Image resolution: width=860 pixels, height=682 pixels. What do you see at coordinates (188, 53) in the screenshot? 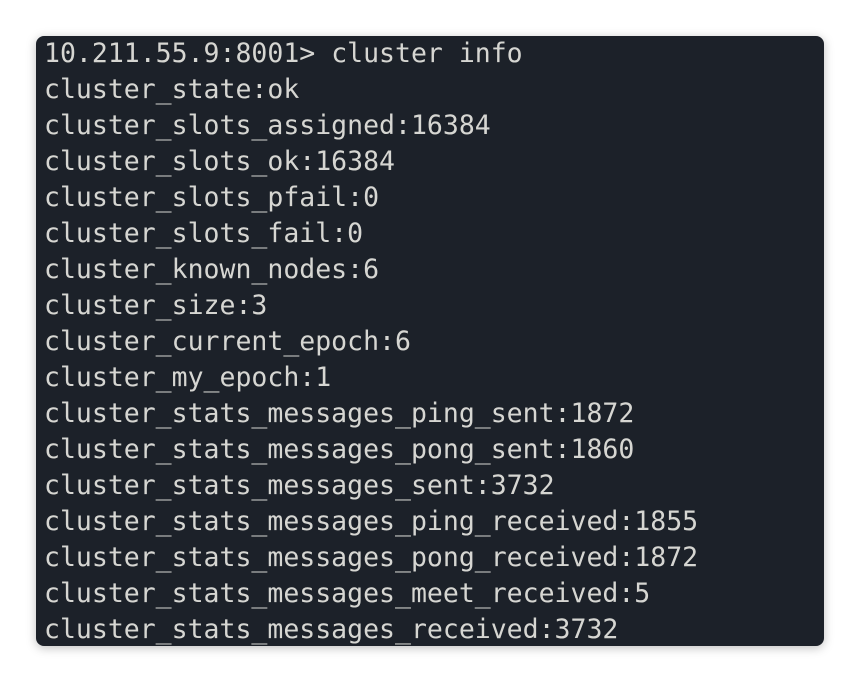
I see `prompt: 10.211.55.9:8001>` at bounding box center [188, 53].